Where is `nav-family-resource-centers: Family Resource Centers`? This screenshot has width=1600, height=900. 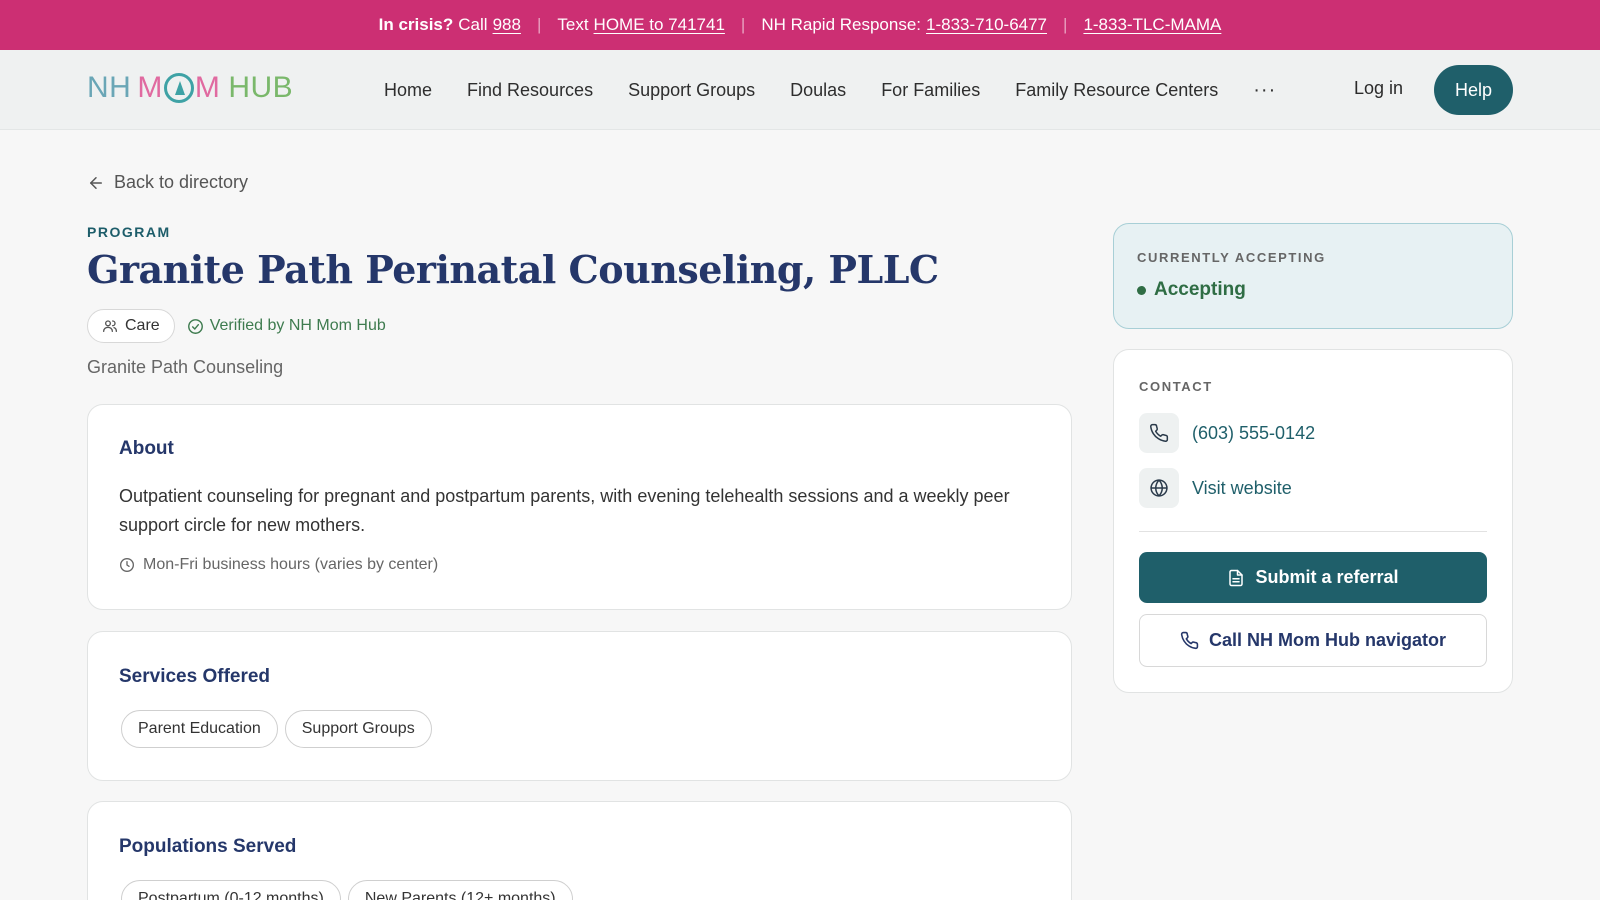
nav-family-resource-centers: Family Resource Centers is located at coordinates (1116, 90).